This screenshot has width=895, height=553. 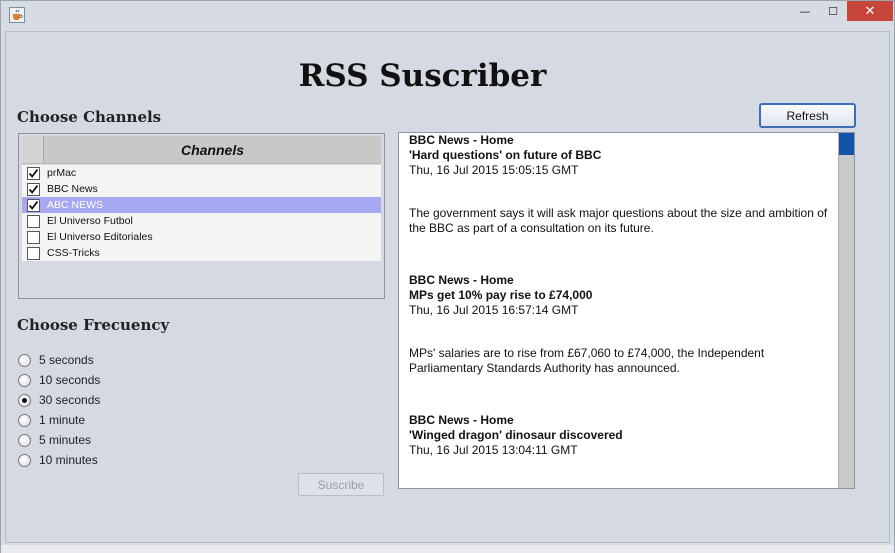 I want to click on channel-name: El Universo Editoriales, so click(x=100, y=237).